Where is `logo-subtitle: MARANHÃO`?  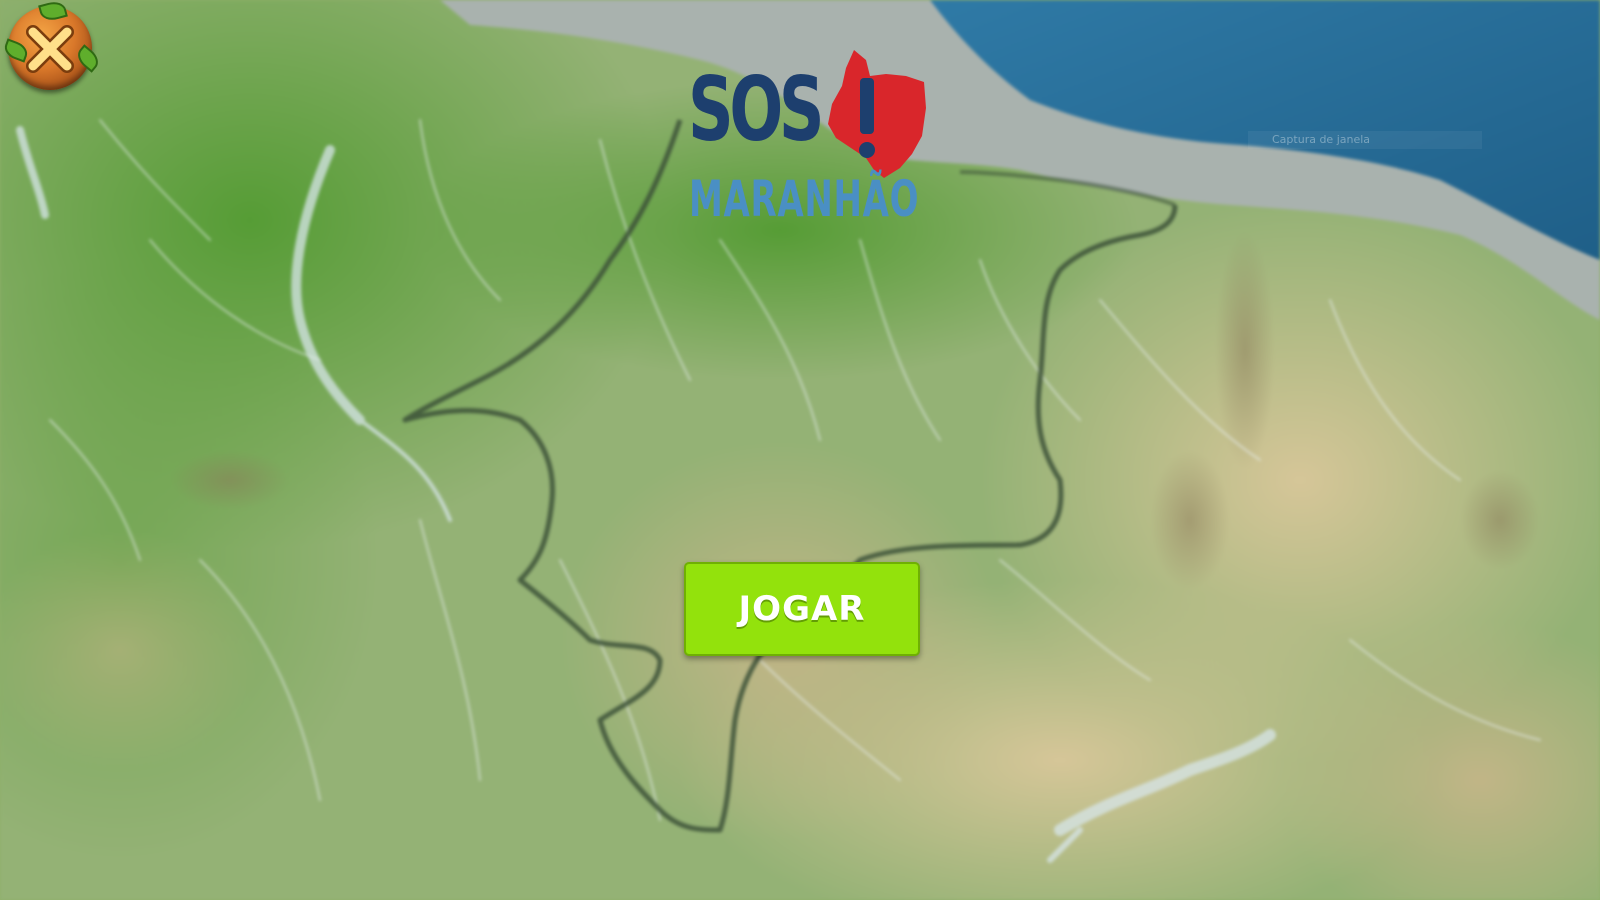
logo-subtitle: MARANHÃO is located at coordinates (804, 199).